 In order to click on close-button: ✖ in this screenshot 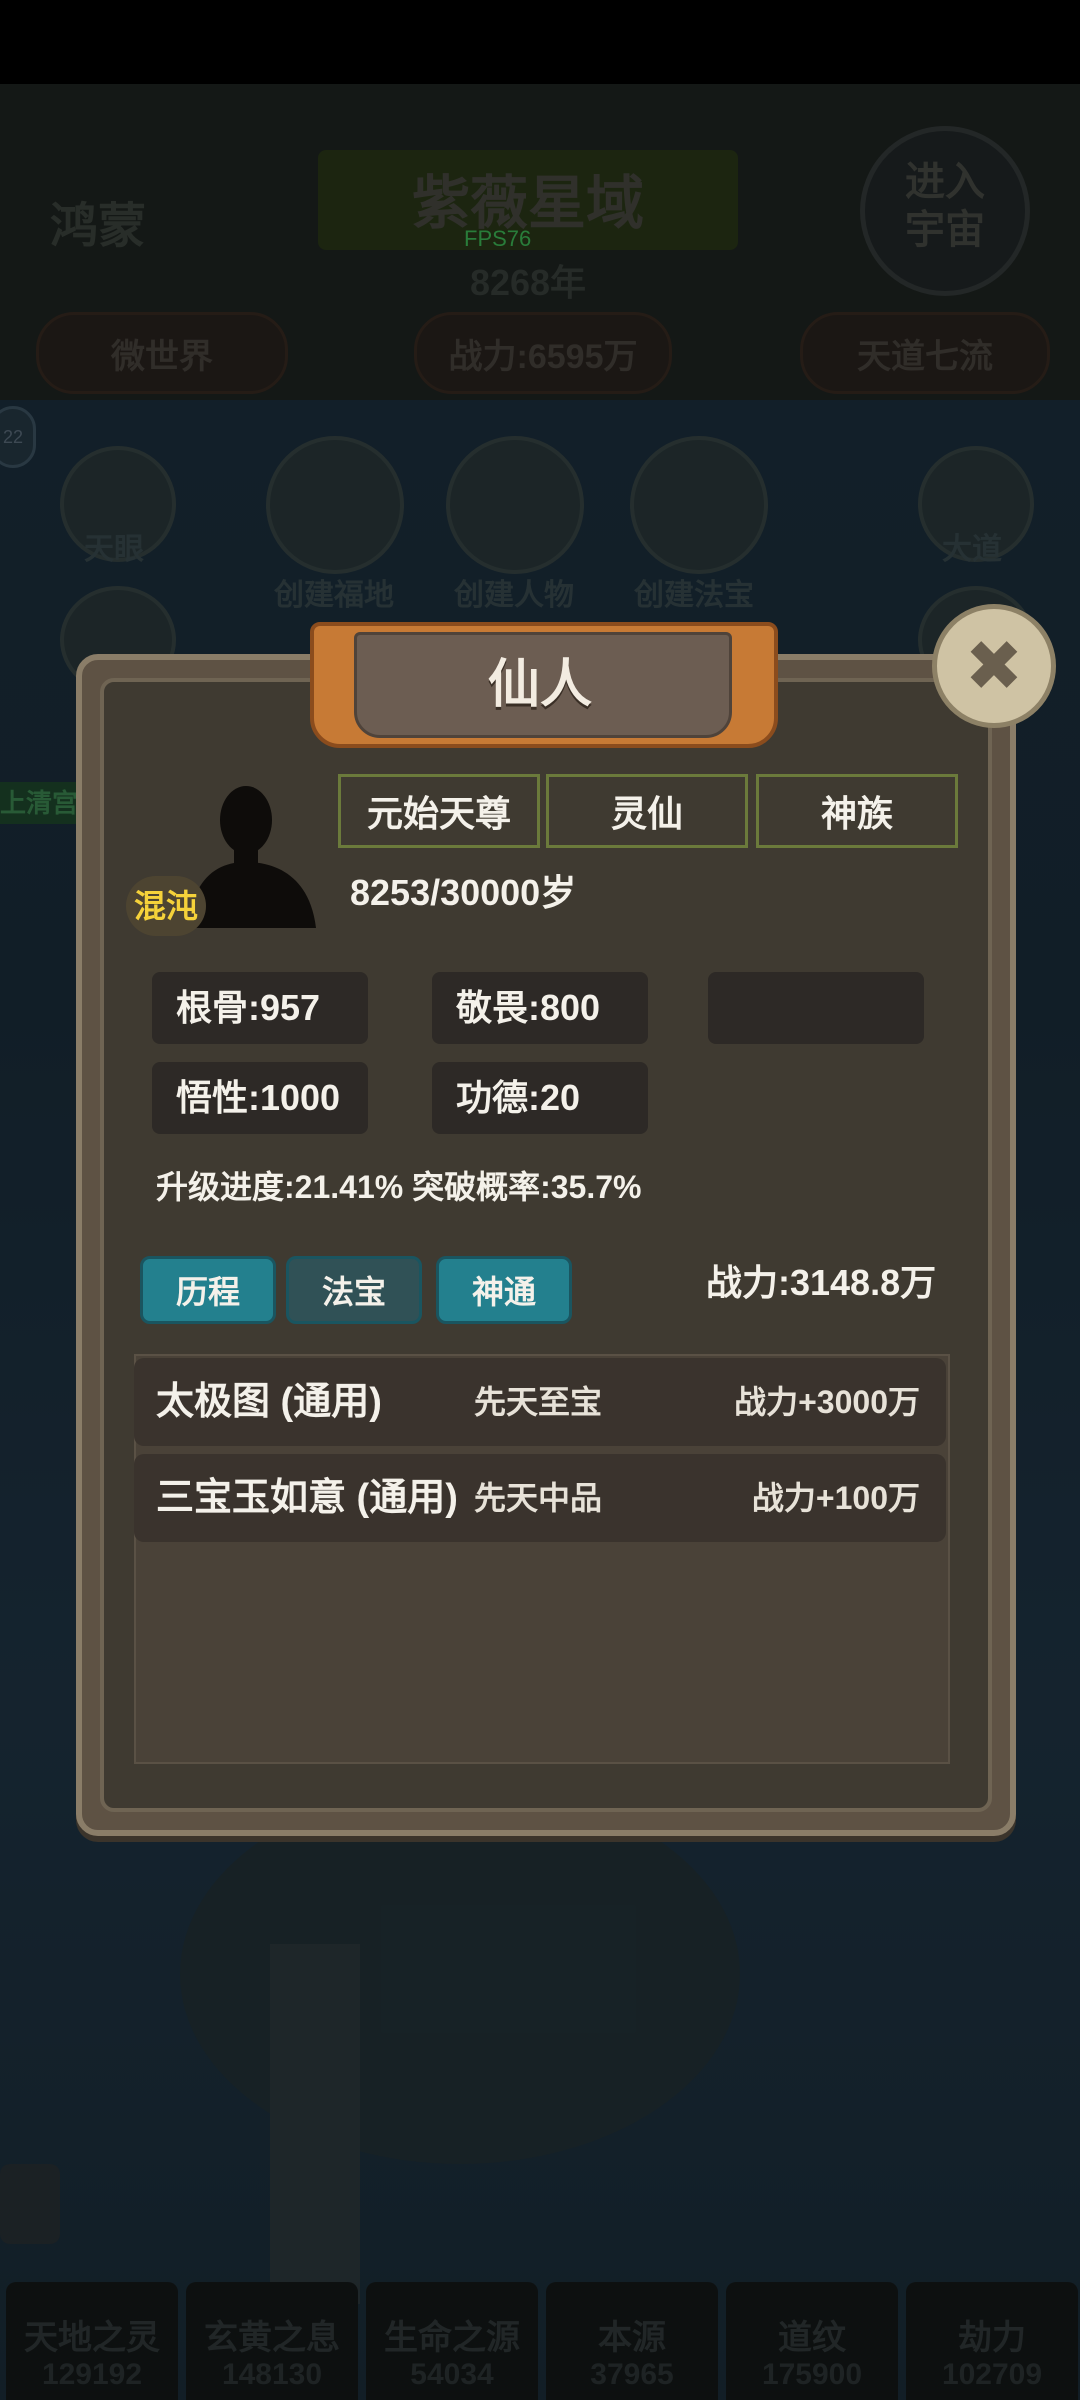, I will do `click(994, 666)`.